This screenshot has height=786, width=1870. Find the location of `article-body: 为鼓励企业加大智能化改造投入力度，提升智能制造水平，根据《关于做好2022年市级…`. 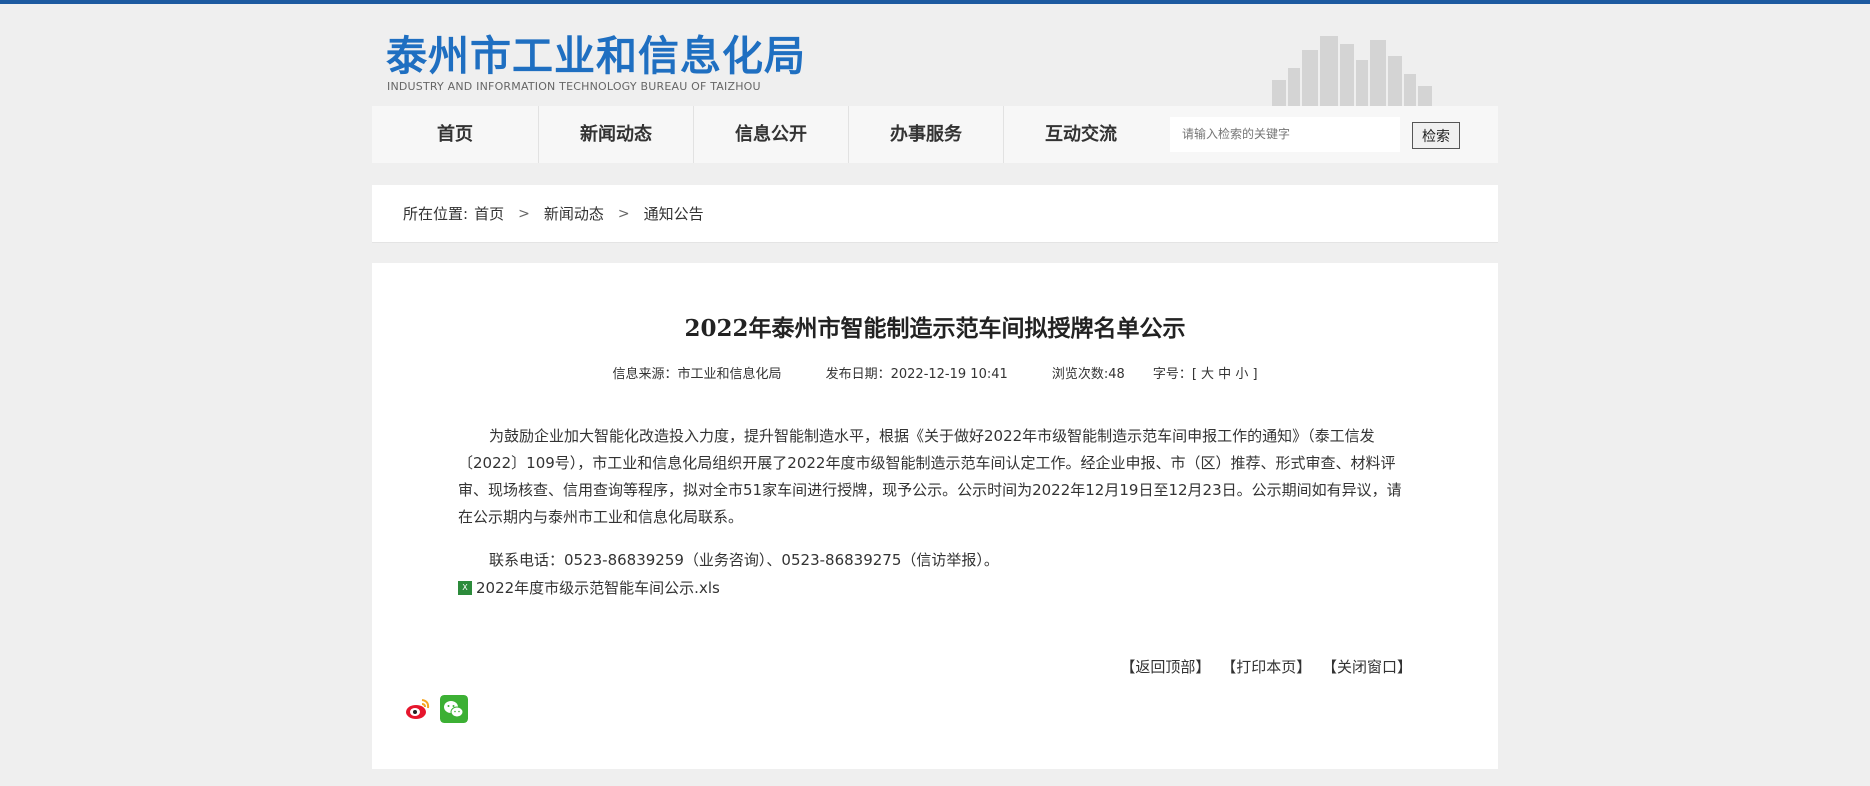

article-body: 为鼓励企业加大智能化改造投入力度，提升智能制造水平，根据《关于做好2022年市级… is located at coordinates (931, 506).